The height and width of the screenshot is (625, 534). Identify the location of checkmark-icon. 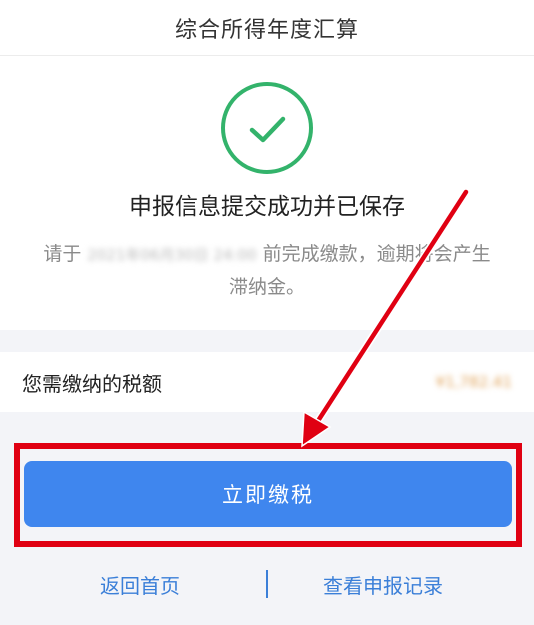
(267, 129).